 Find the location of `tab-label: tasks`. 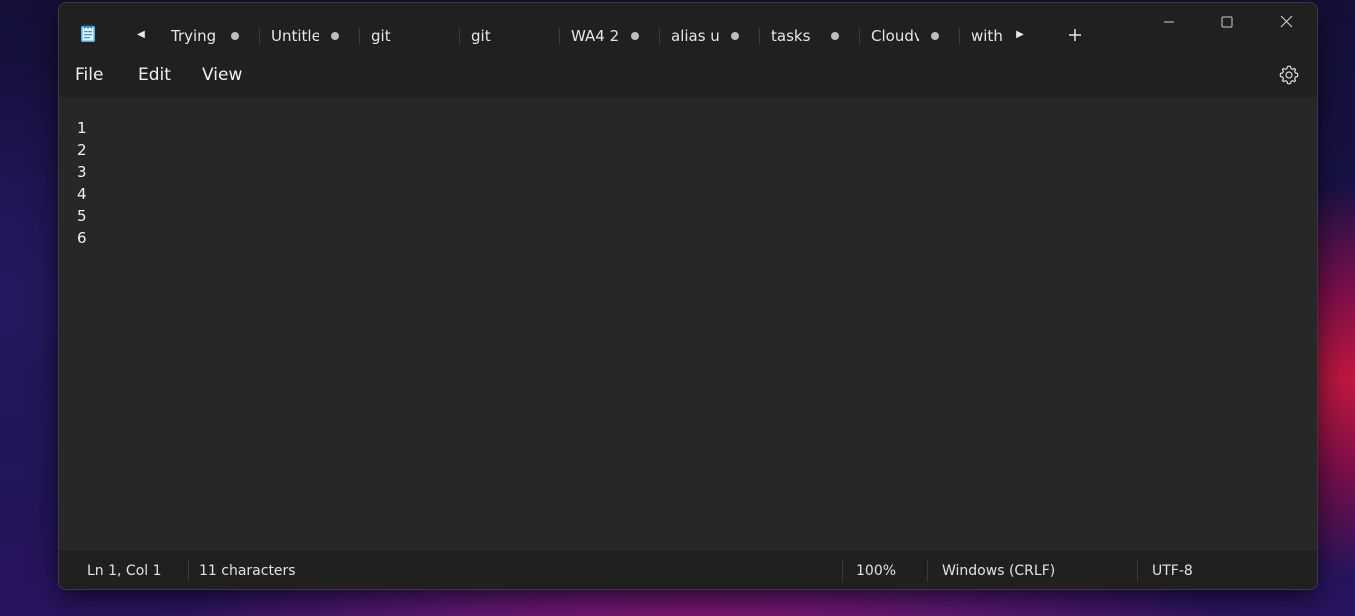

tab-label: tasks is located at coordinates (791, 36).